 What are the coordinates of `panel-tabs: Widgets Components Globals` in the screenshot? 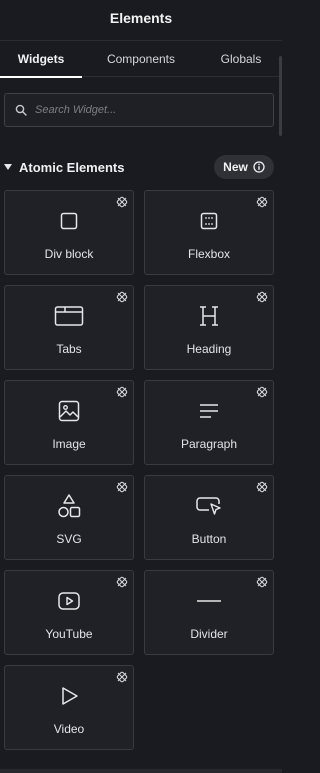 It's located at (141, 59).